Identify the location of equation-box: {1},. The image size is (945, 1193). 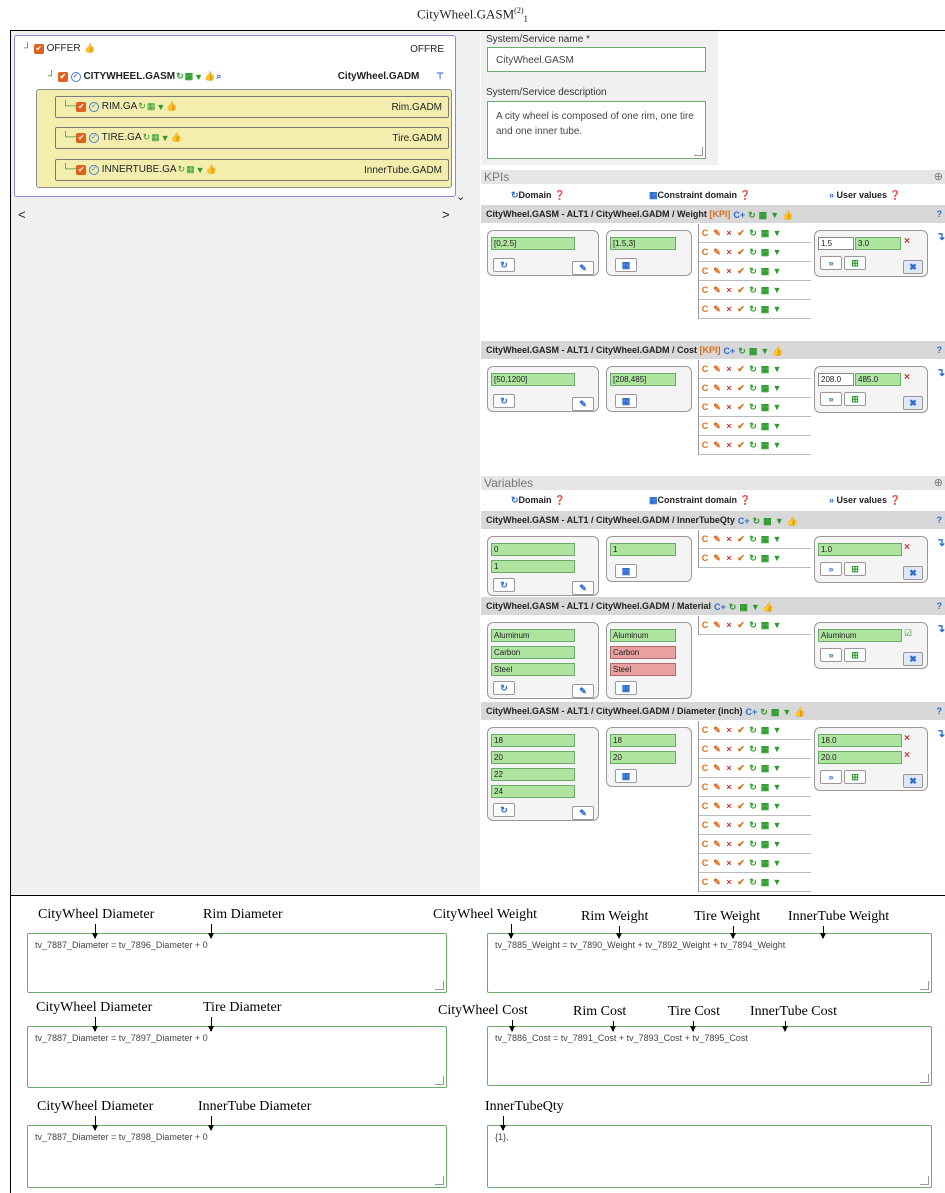
(709, 1156).